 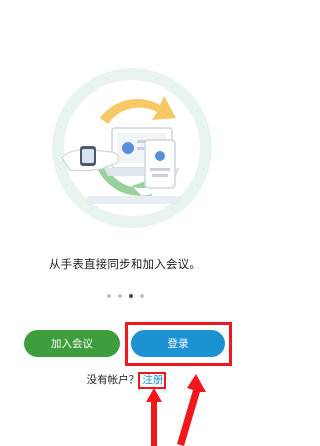 What do you see at coordinates (178, 344) in the screenshot?
I see `login-highlight-annotation` at bounding box center [178, 344].